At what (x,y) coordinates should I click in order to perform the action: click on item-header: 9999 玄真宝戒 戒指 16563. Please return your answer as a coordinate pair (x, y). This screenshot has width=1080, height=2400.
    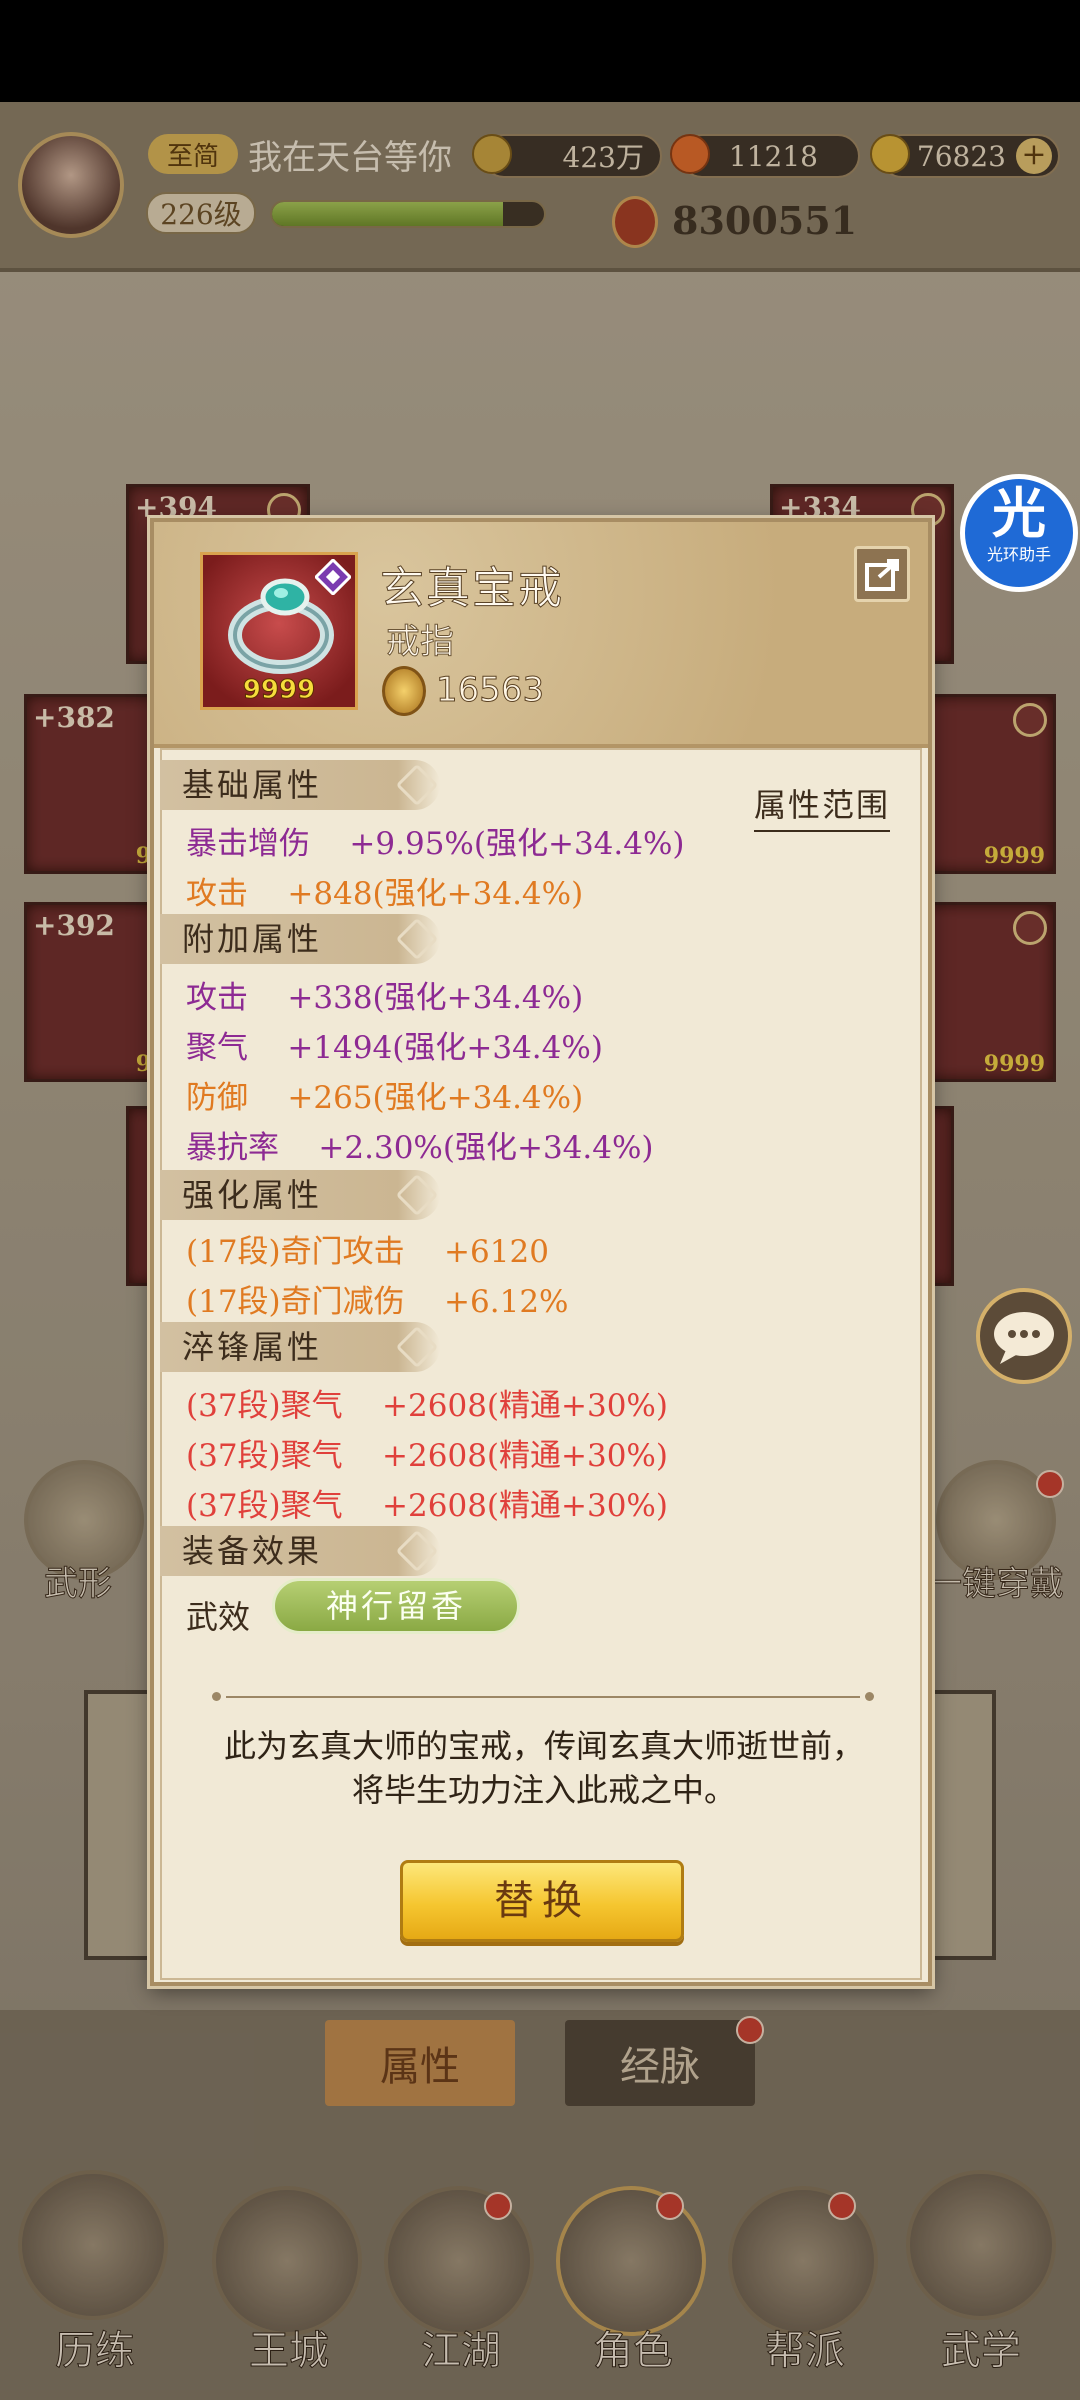
    Looking at the image, I should click on (541, 635).